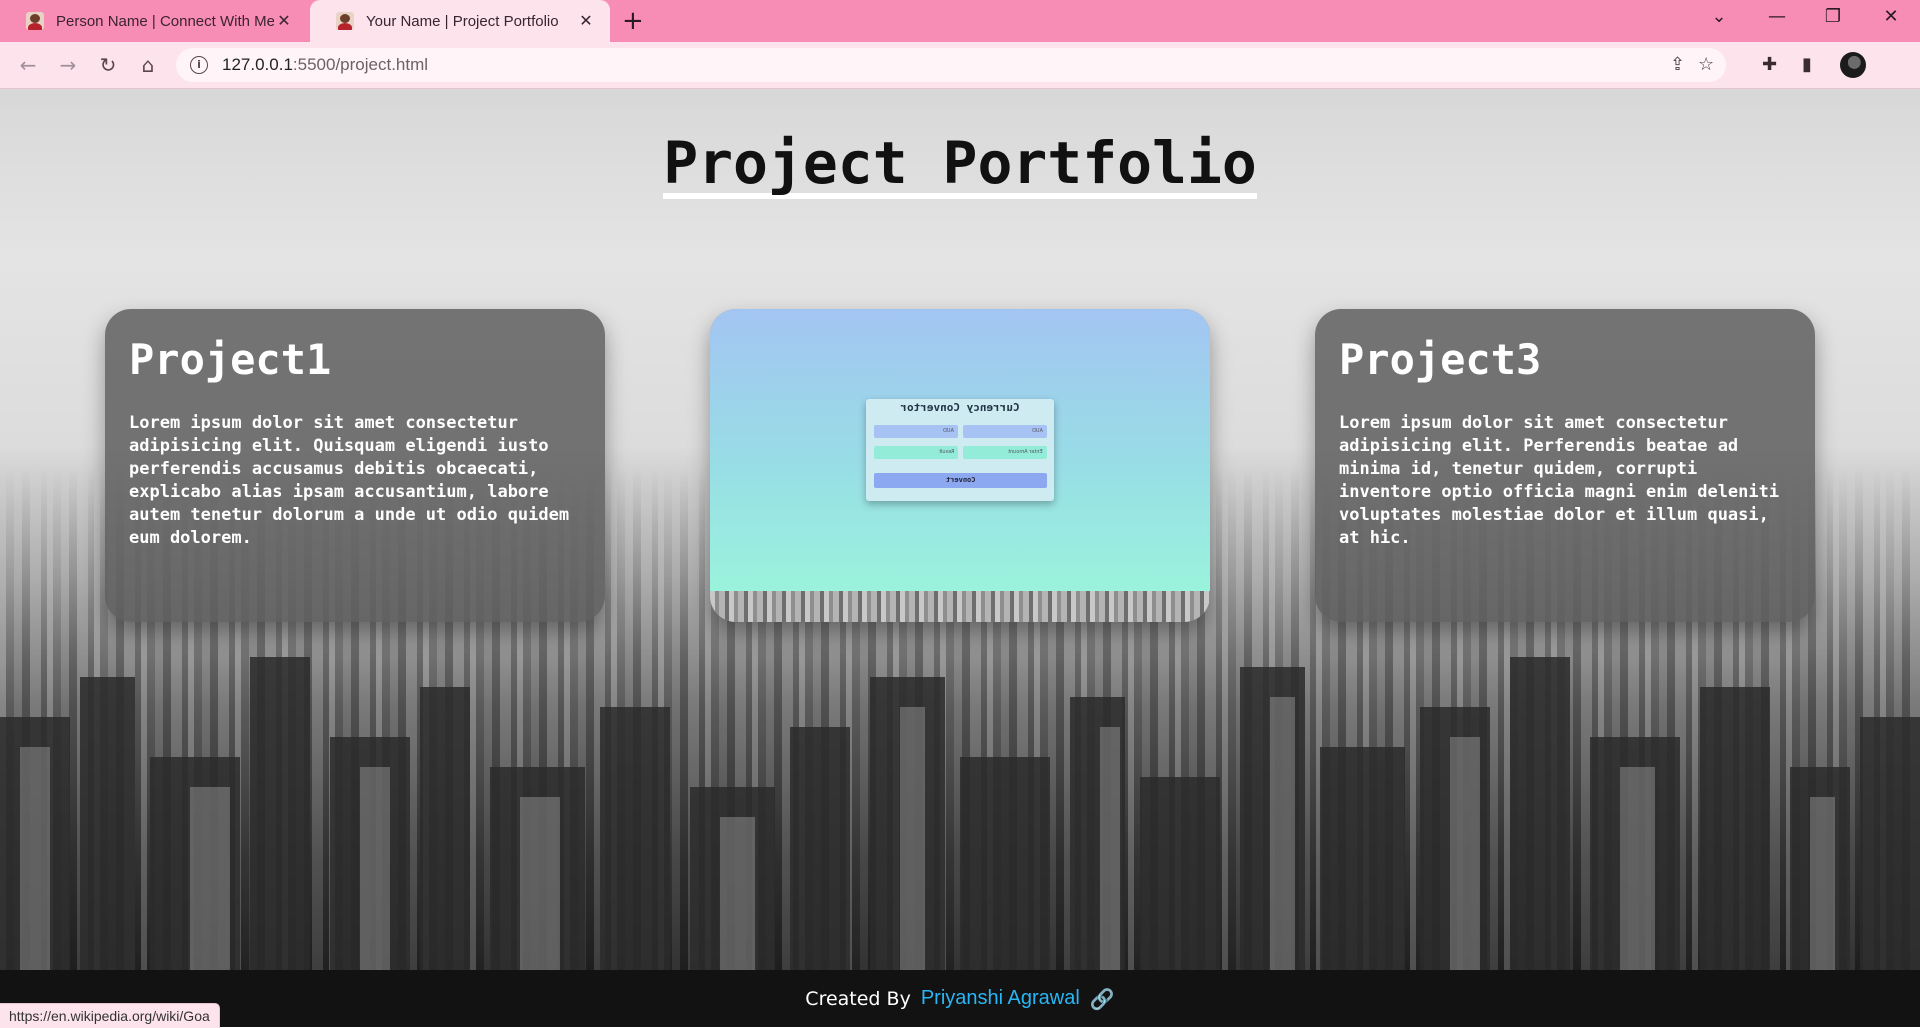 The width and height of the screenshot is (1920, 1028). Describe the element at coordinates (1891, 16) in the screenshot. I see `close-window-button: ✕` at that location.